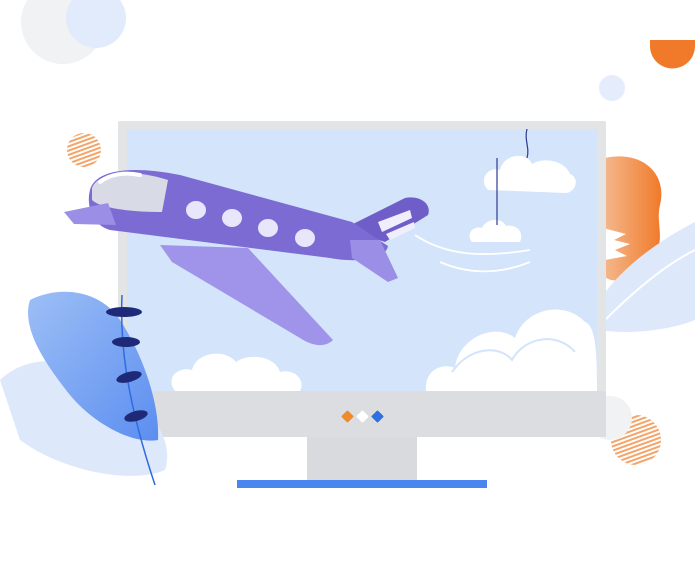 The height and width of the screenshot is (578, 695). What do you see at coordinates (612, 88) in the screenshot?
I see `blue-dot` at bounding box center [612, 88].